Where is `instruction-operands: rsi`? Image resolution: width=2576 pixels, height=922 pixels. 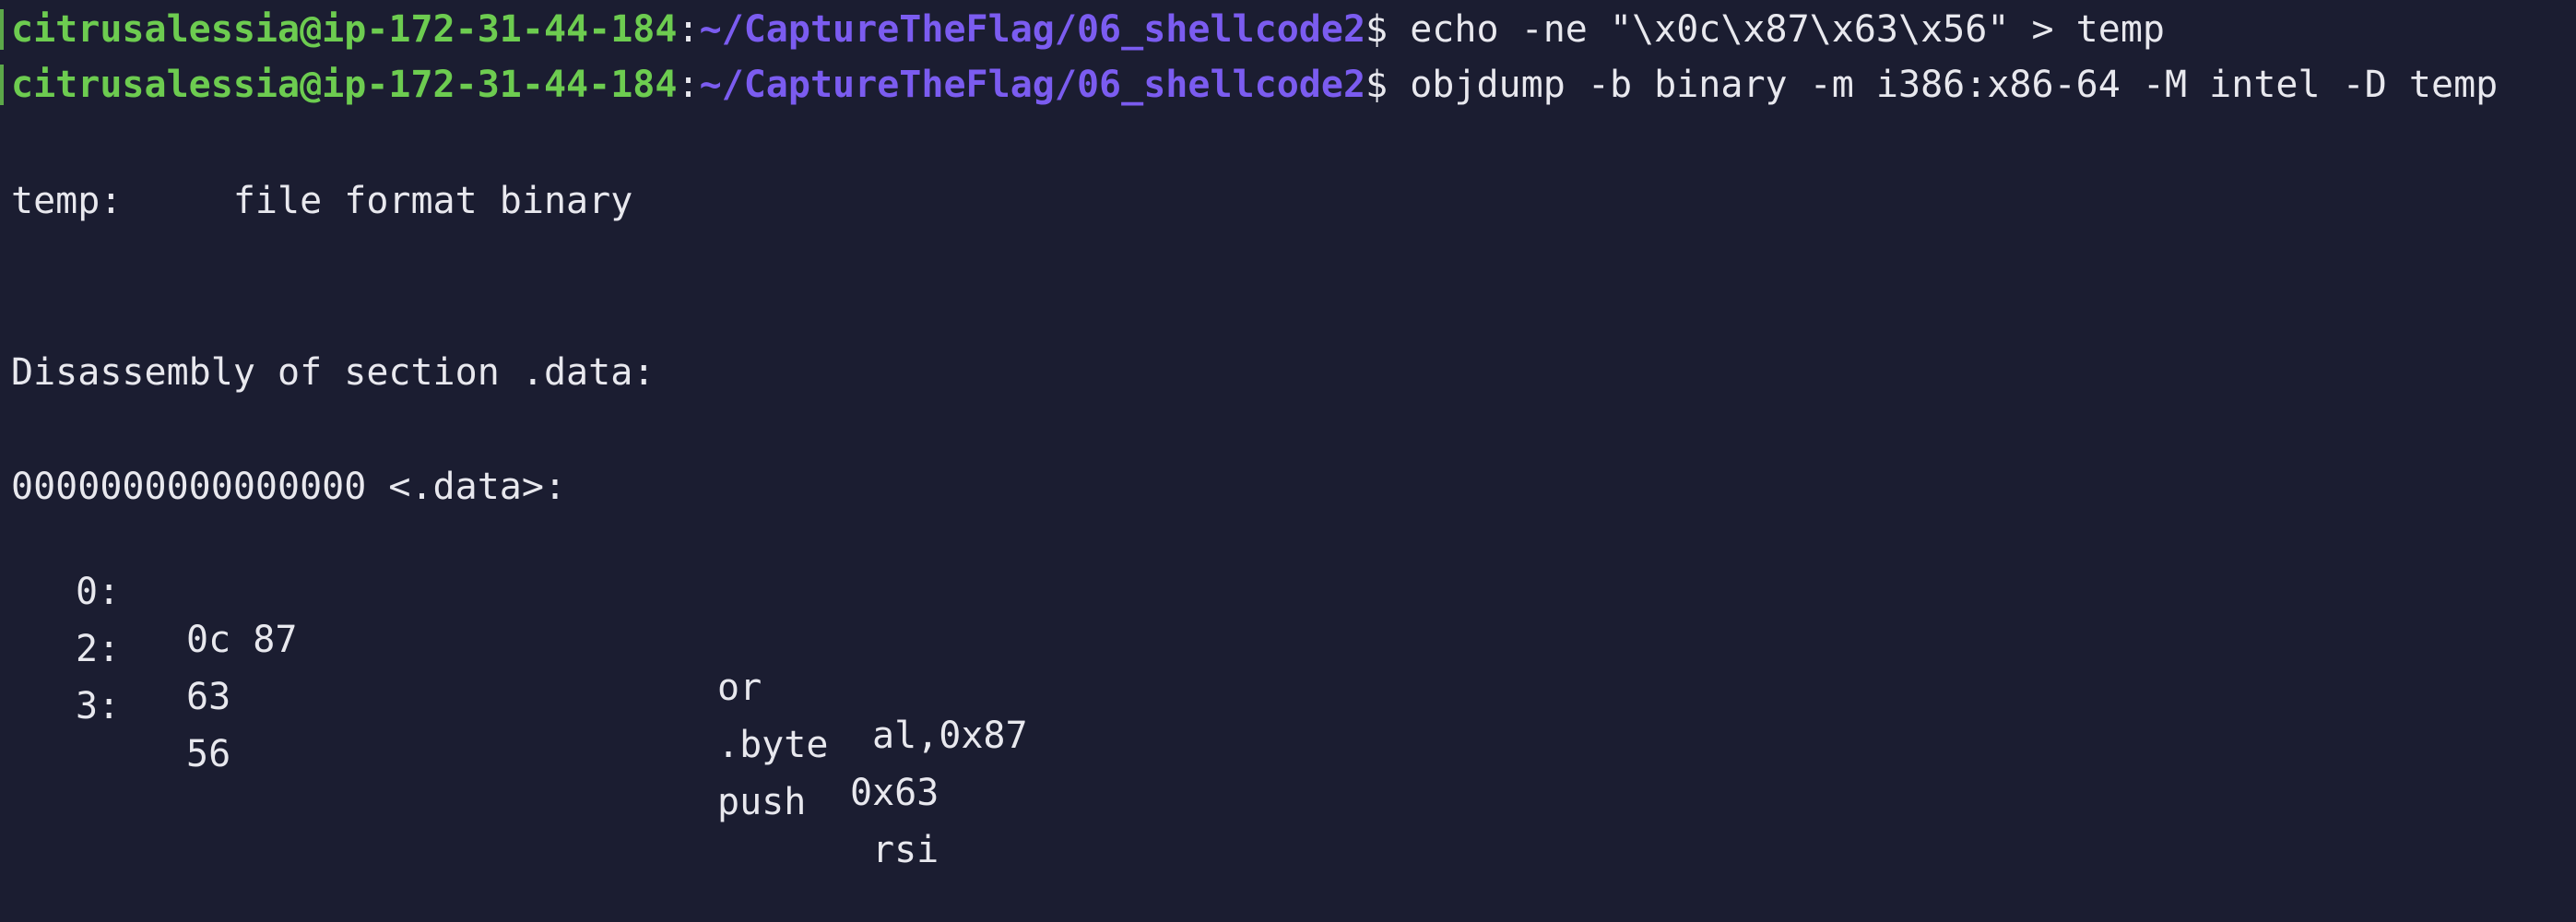
instruction-operands: rsi is located at coordinates (905, 850).